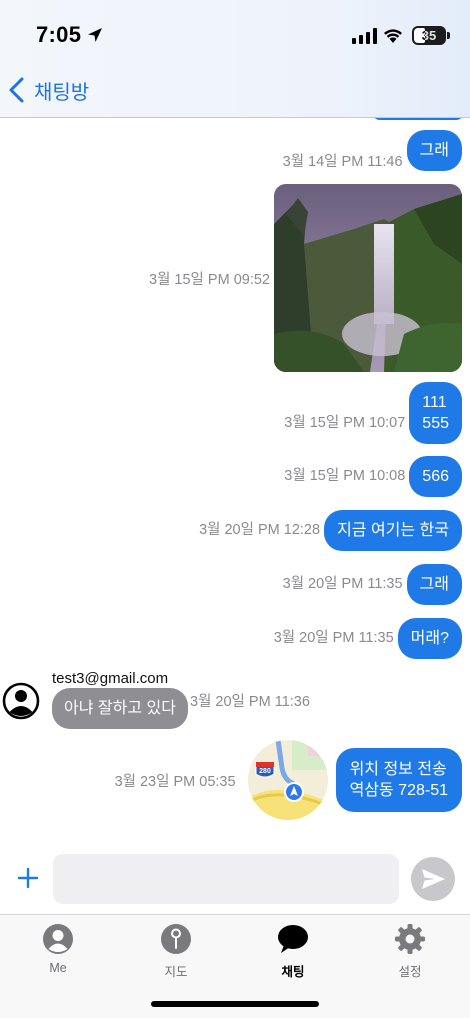 The height and width of the screenshot is (1018, 470). What do you see at coordinates (372, 150) in the screenshot?
I see `message-row: 3월 14일 PM 11:46 그래` at bounding box center [372, 150].